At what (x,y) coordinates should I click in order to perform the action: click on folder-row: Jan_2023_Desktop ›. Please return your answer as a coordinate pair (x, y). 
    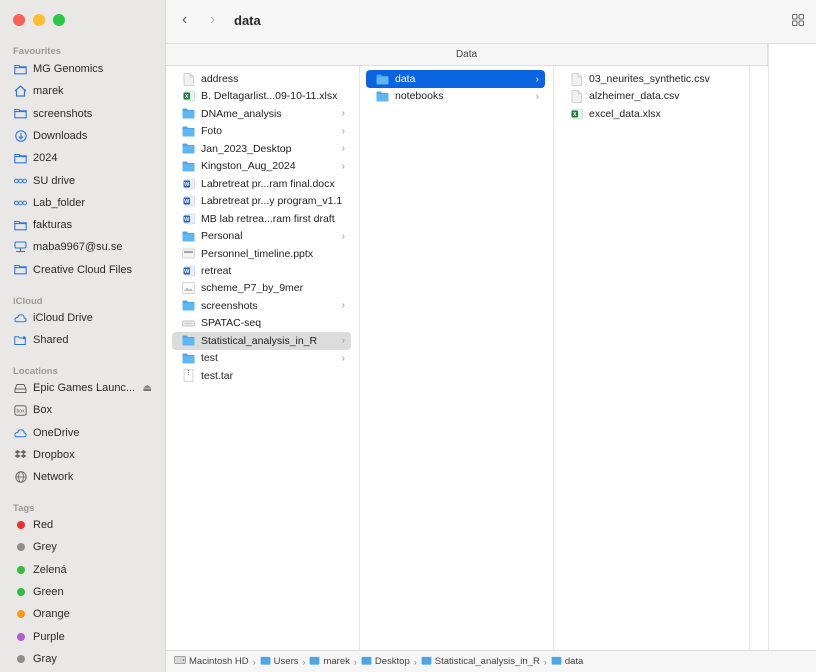
    Looking at the image, I should click on (261, 149).